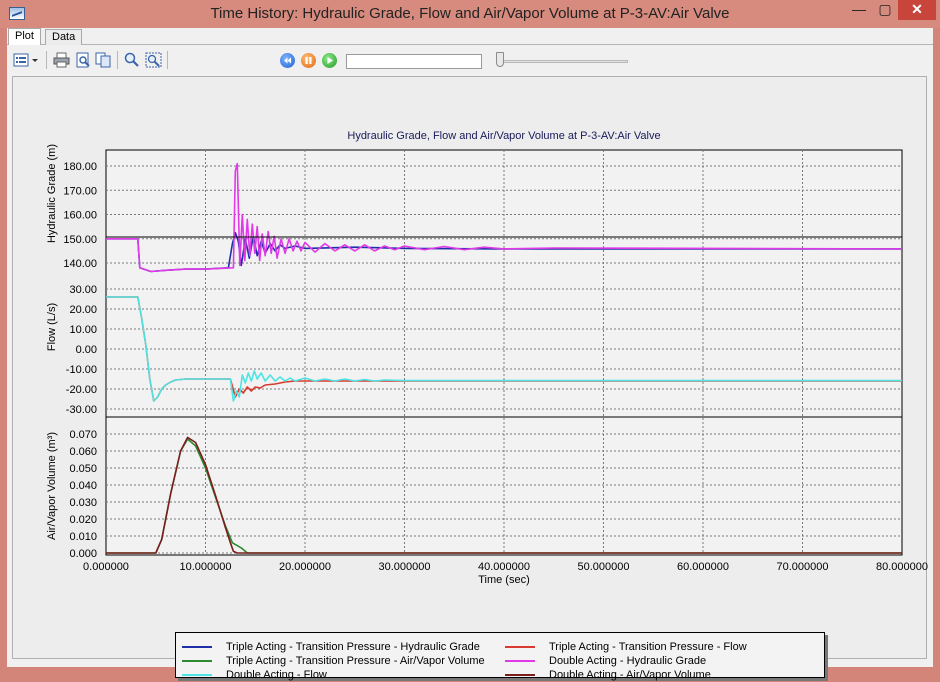 The height and width of the screenshot is (682, 940). What do you see at coordinates (859, 10) in the screenshot?
I see `minimize-button: —` at bounding box center [859, 10].